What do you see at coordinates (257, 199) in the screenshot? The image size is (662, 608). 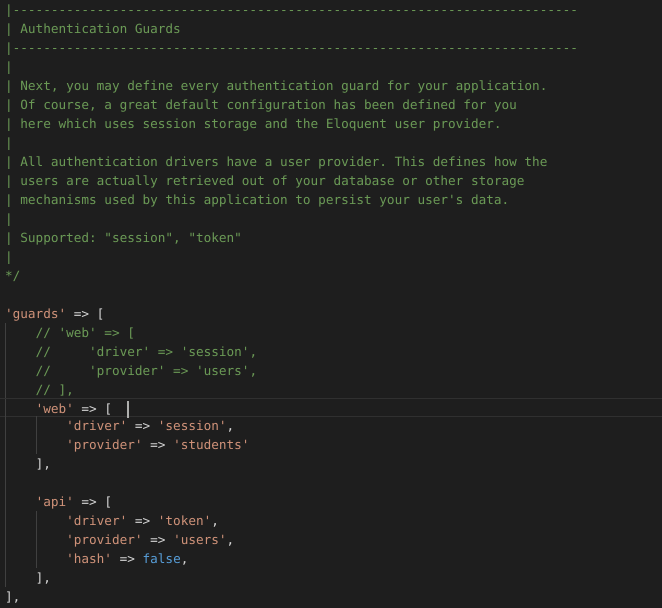 I see `code-comment: | mechanisms used by this application to persist your user's data.` at bounding box center [257, 199].